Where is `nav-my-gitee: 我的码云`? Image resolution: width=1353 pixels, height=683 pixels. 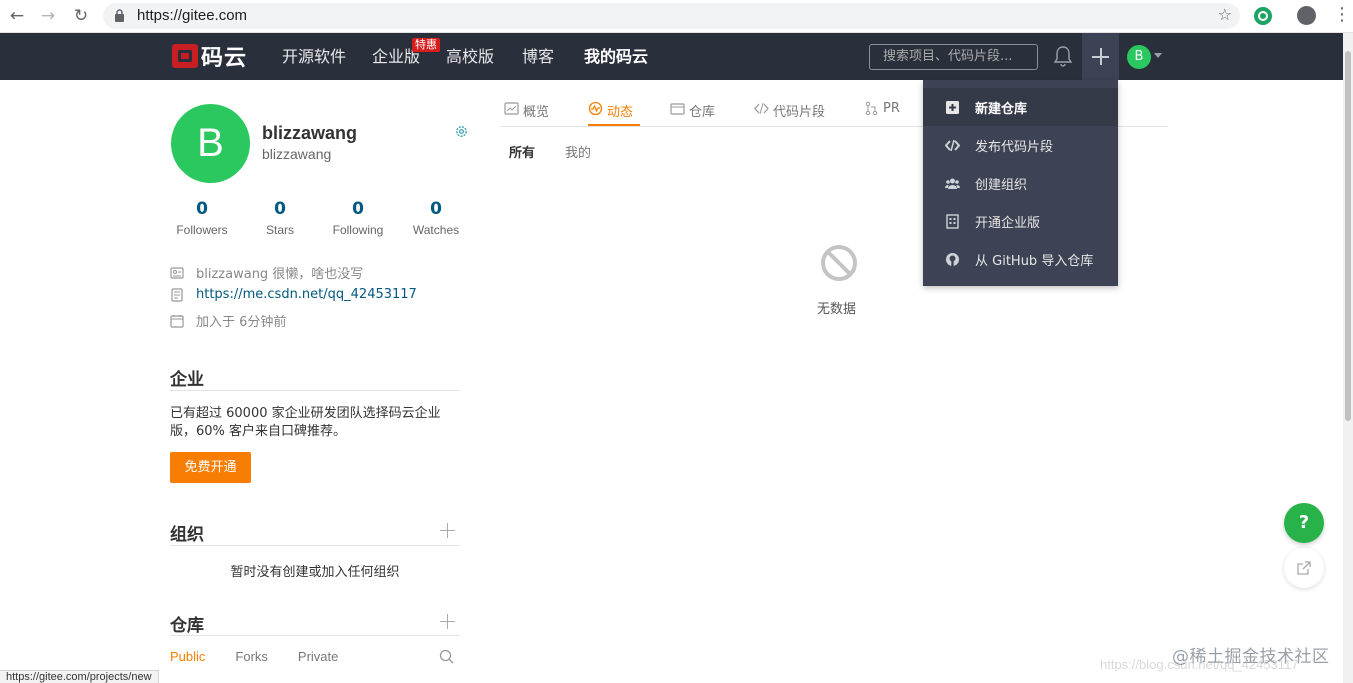 nav-my-gitee: 我的码云 is located at coordinates (624, 56).